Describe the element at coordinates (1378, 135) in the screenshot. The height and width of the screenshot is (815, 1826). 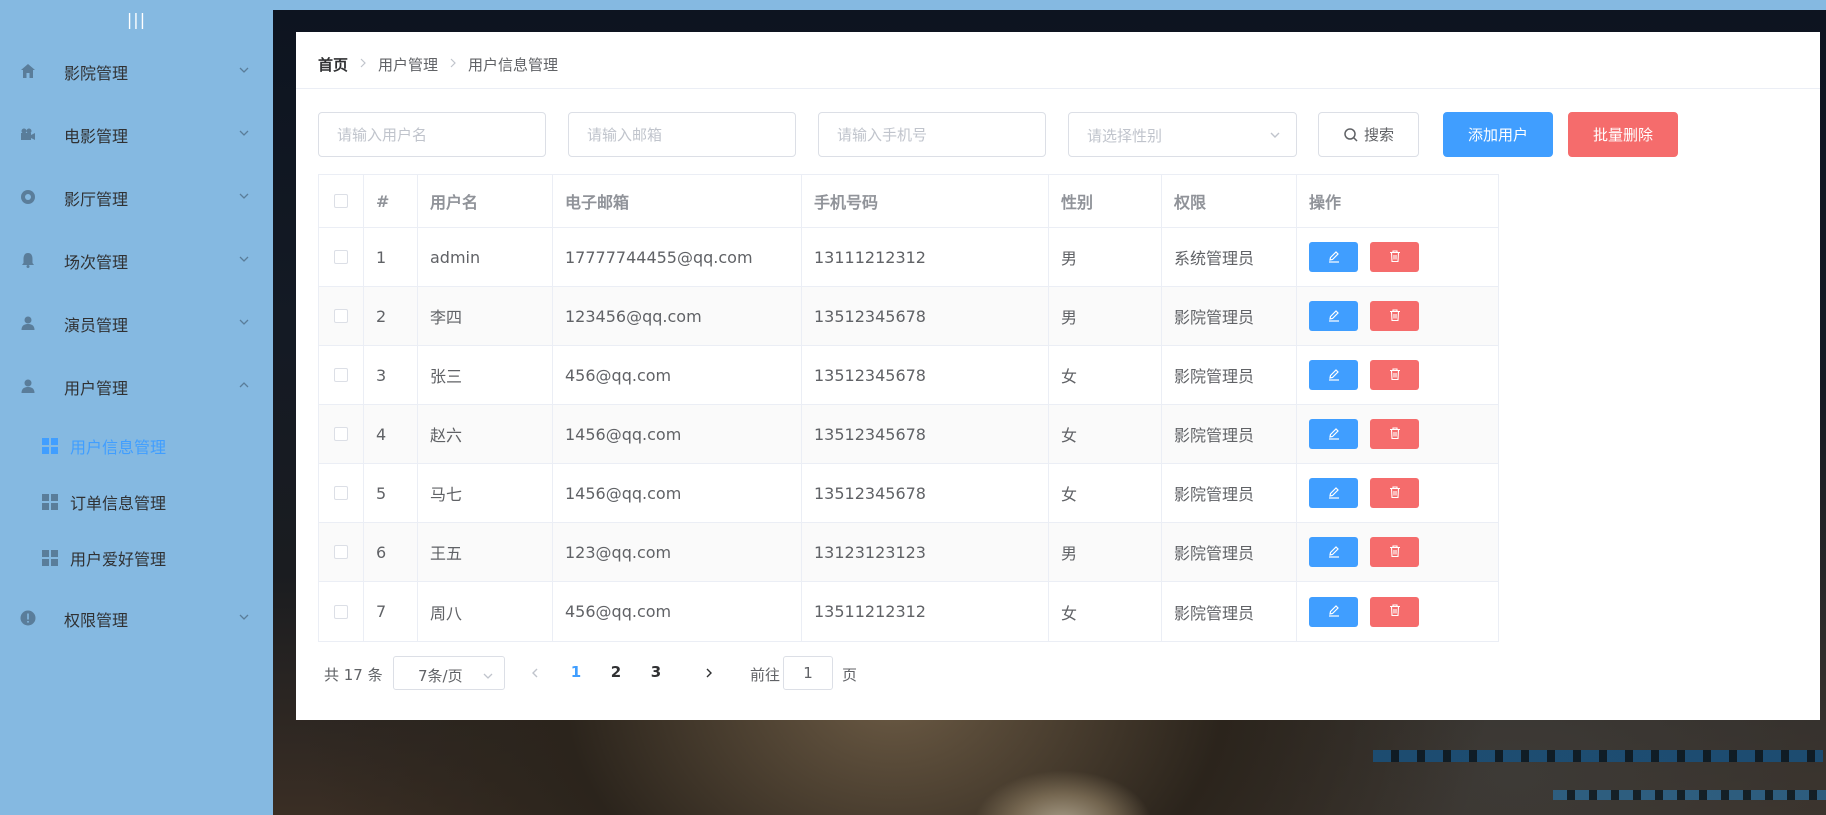
I see `search-button-label: 搜索` at that location.